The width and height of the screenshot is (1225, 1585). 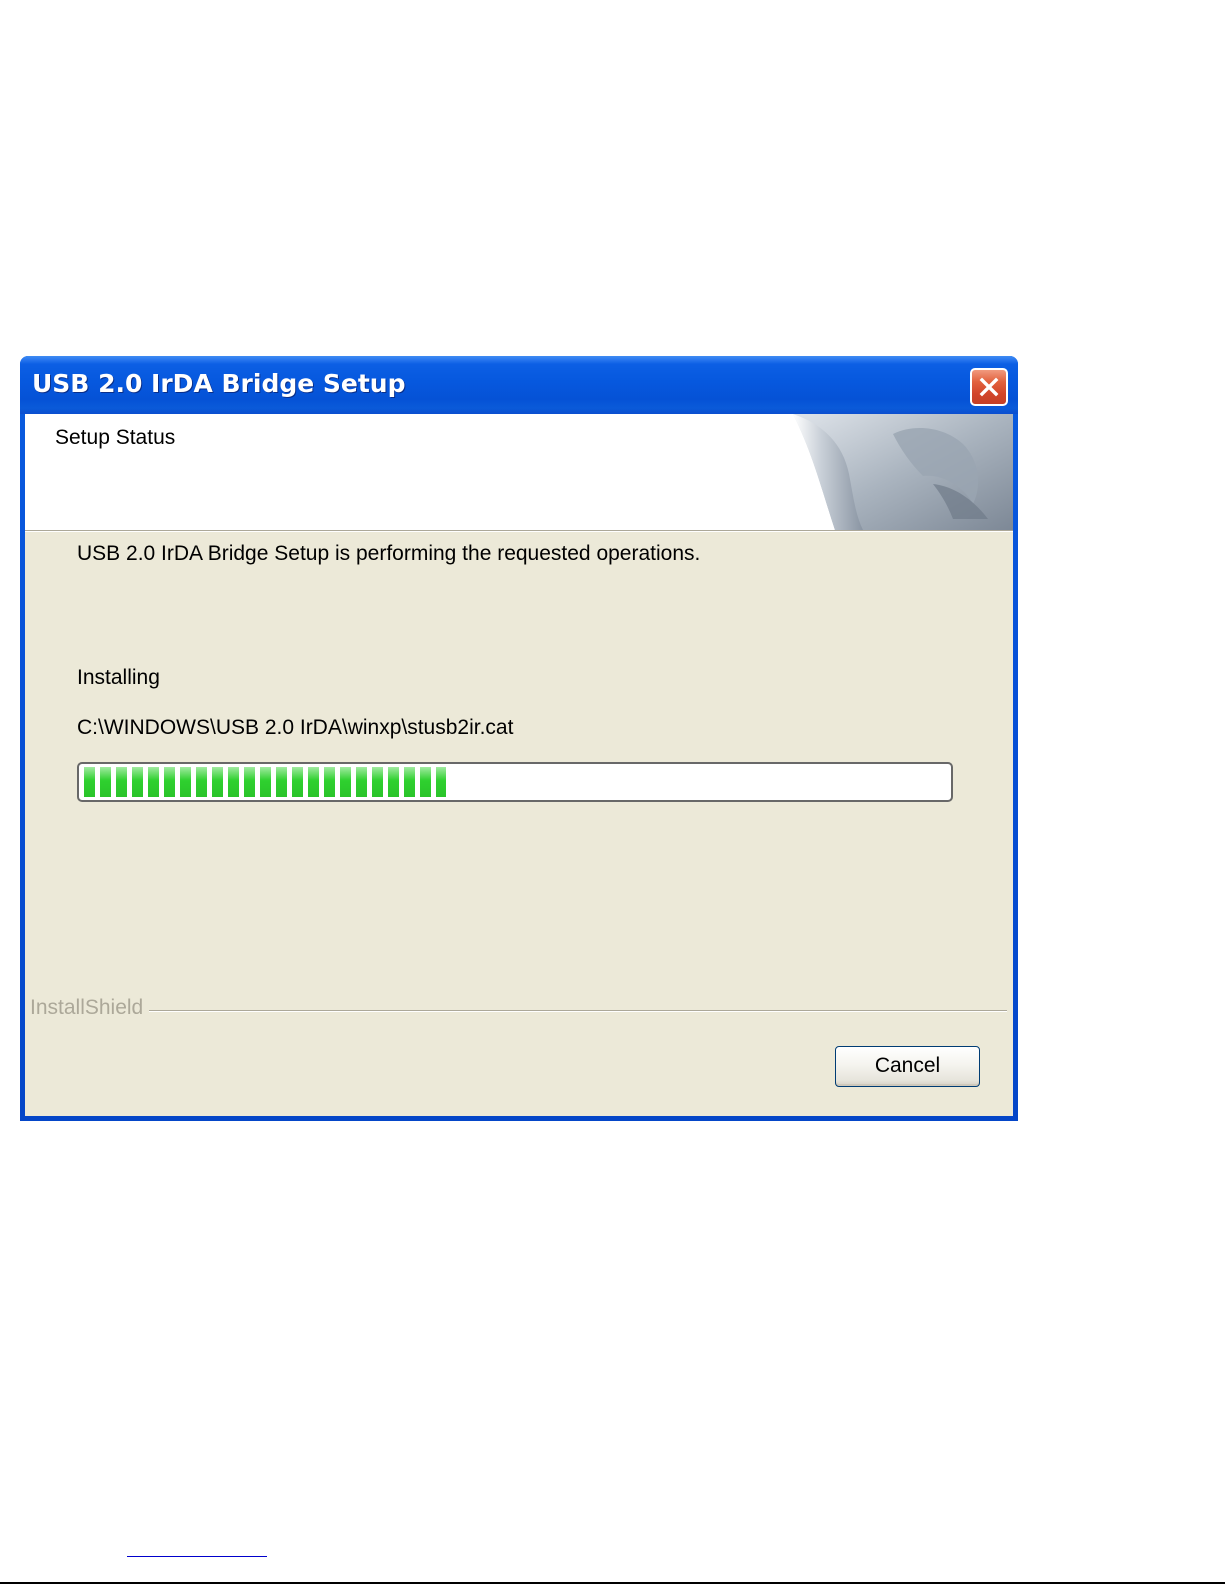 I want to click on installshield-page-curl-graphic, so click(x=903, y=472).